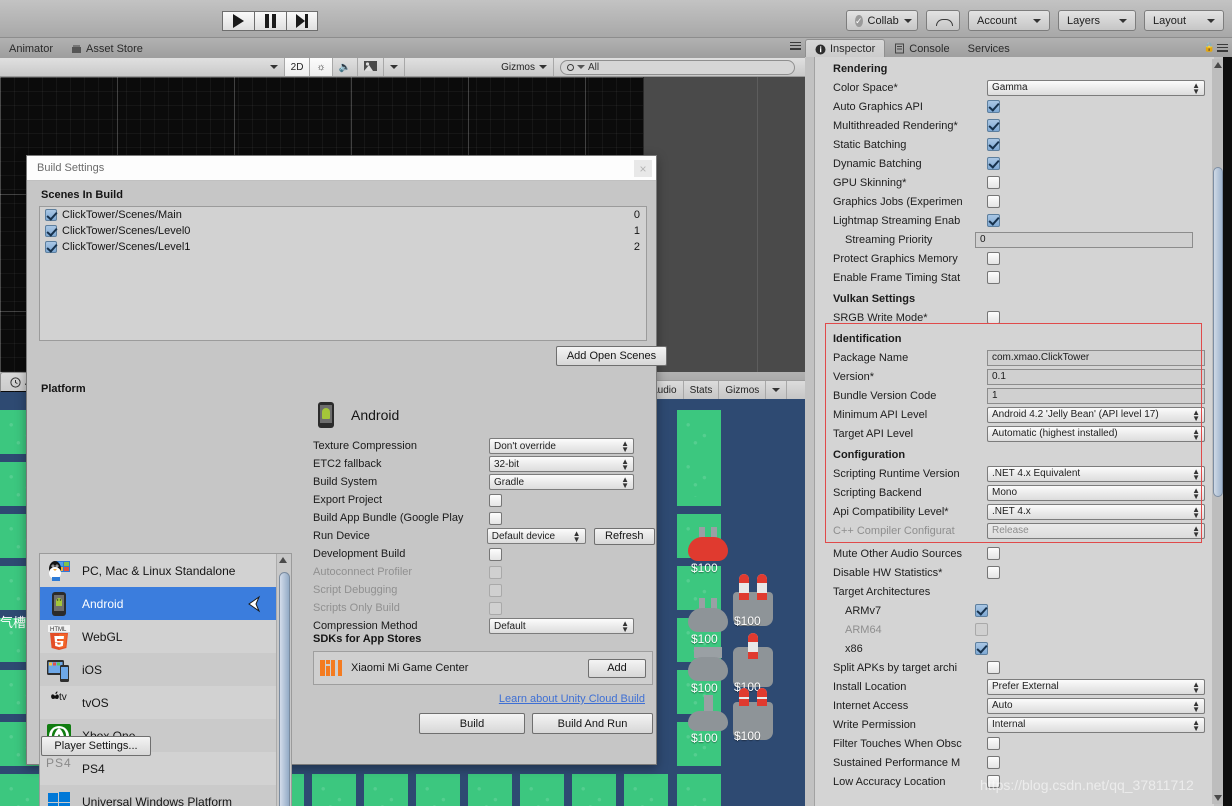  Describe the element at coordinates (777, 390) in the screenshot. I see `game-gizmos-dropdown` at that location.